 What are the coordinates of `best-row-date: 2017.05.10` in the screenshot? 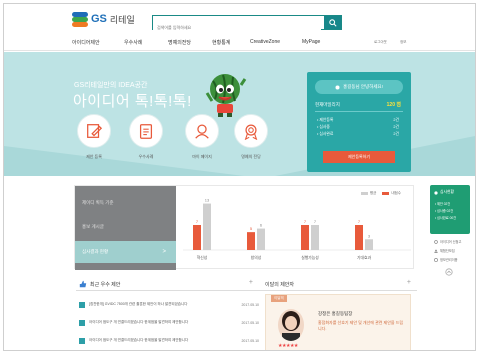 It's located at (250, 304).